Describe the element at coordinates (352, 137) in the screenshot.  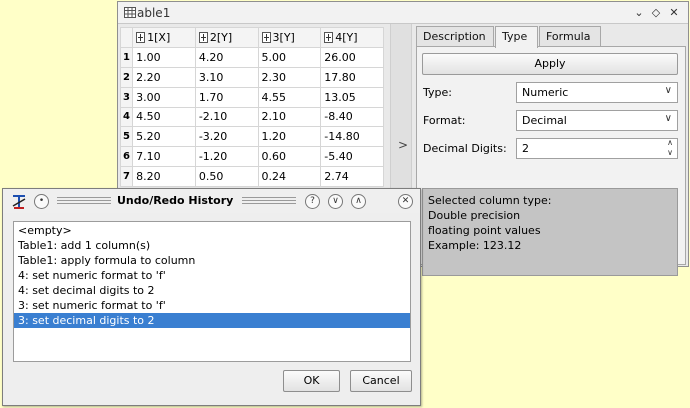
I see `table-cell: -14.80` at that location.